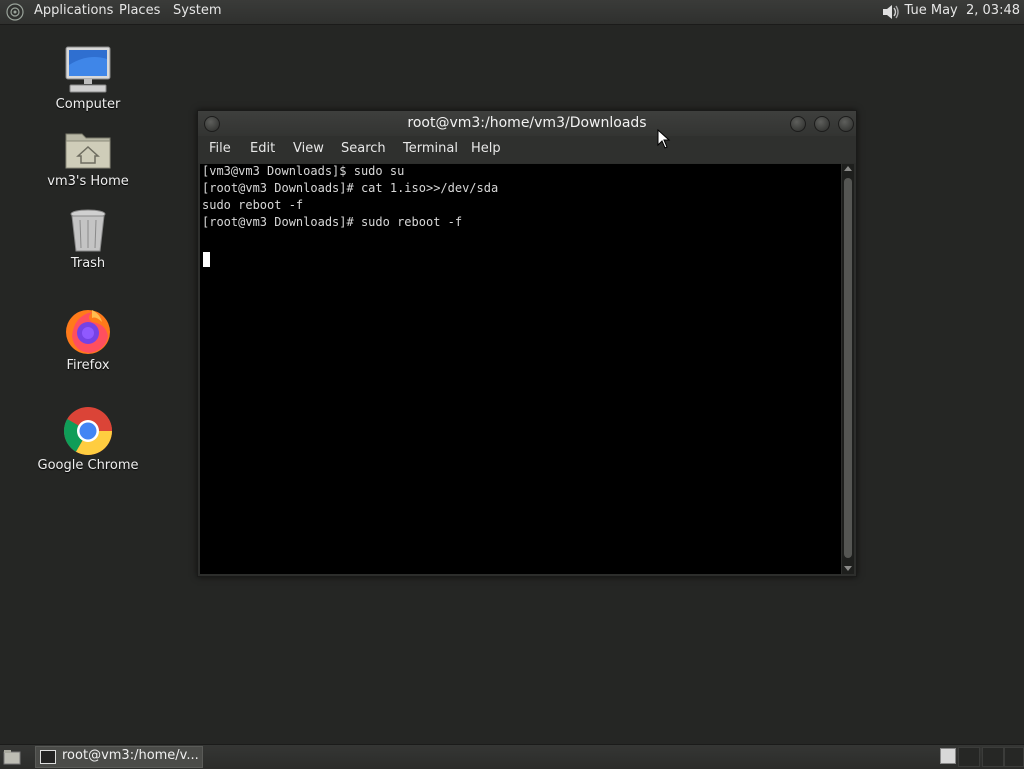 The width and height of the screenshot is (1024, 769). Describe the element at coordinates (527, 149) in the screenshot. I see `terminal-menubar: File Edit View Search Terminal Help` at that location.